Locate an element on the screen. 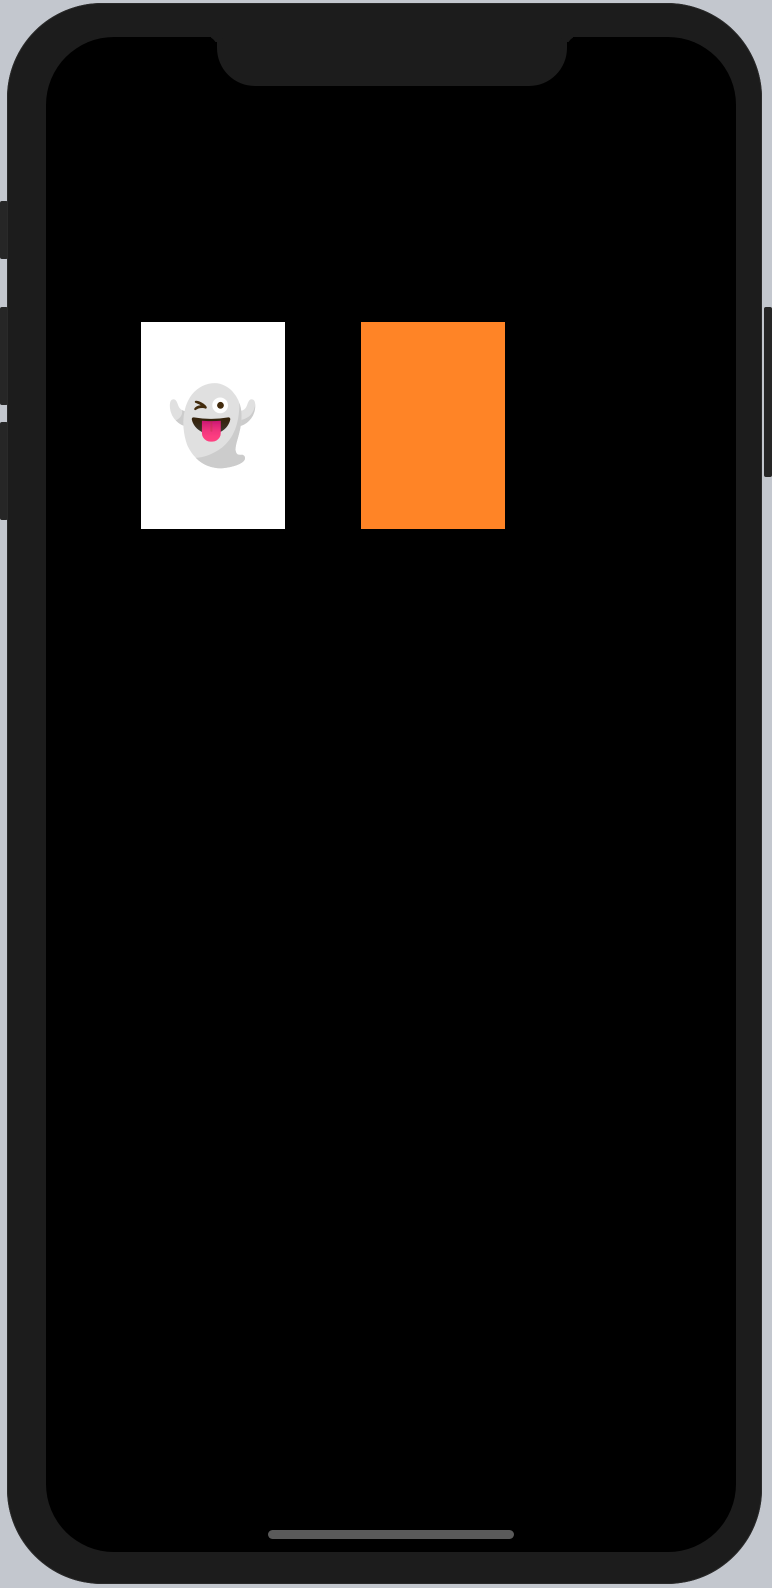  home-indicator is located at coordinates (391, 1534).